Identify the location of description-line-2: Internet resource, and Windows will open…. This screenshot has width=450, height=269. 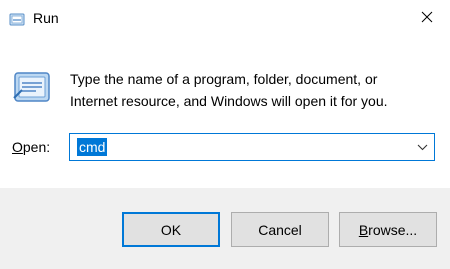
(229, 101).